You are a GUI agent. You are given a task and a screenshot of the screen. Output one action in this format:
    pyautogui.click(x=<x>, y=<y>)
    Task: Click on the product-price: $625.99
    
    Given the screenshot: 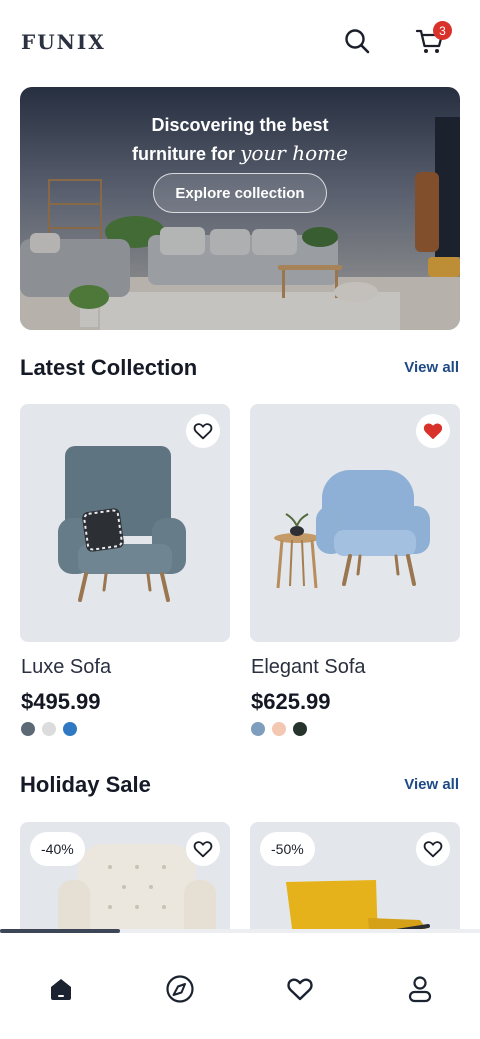 What is the action you would take?
    pyautogui.click(x=291, y=701)
    